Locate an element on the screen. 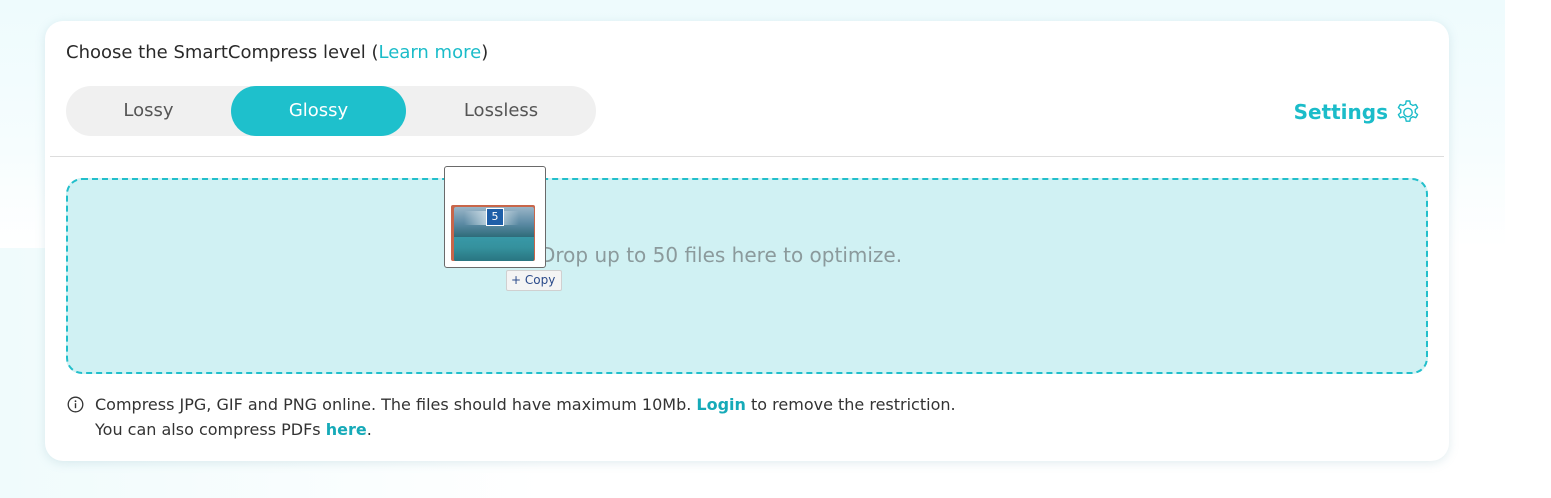 This screenshot has width=1551, height=498. compress-level-title-suffix: ) is located at coordinates (485, 52).